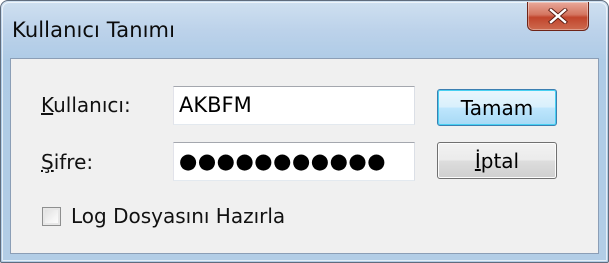 Image resolution: width=609 pixels, height=263 pixels. What do you see at coordinates (73, 162) in the screenshot?
I see `password-label-text: ifre:` at bounding box center [73, 162].